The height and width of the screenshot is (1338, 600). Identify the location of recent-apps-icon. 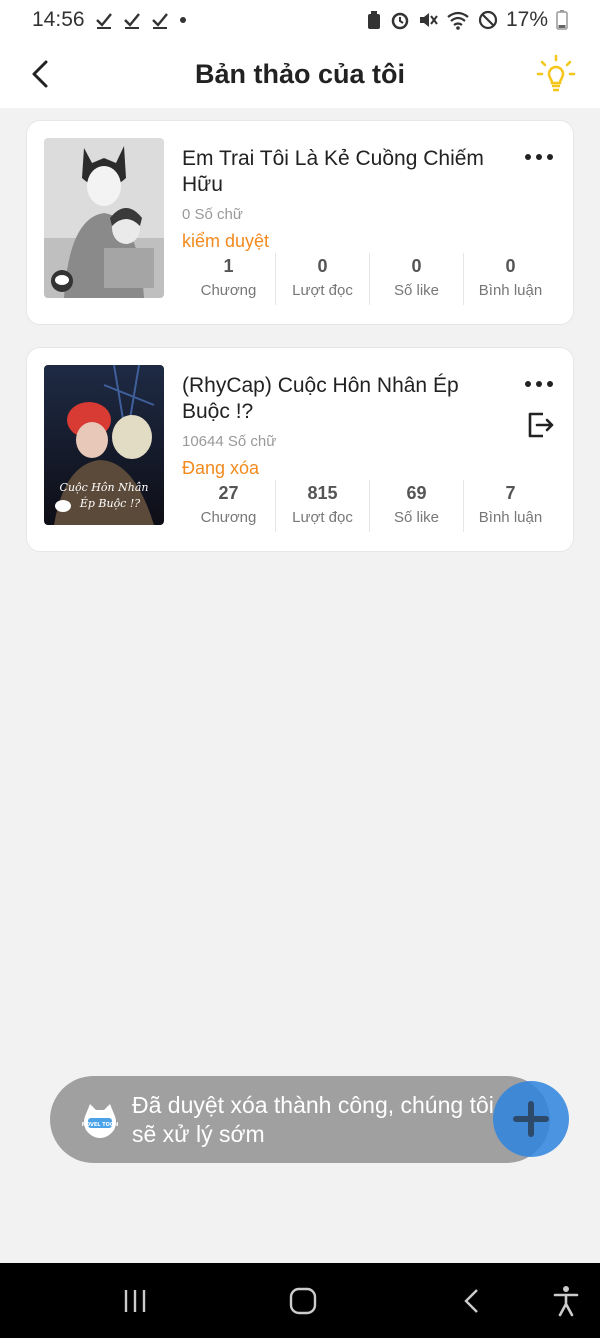
(135, 1301).